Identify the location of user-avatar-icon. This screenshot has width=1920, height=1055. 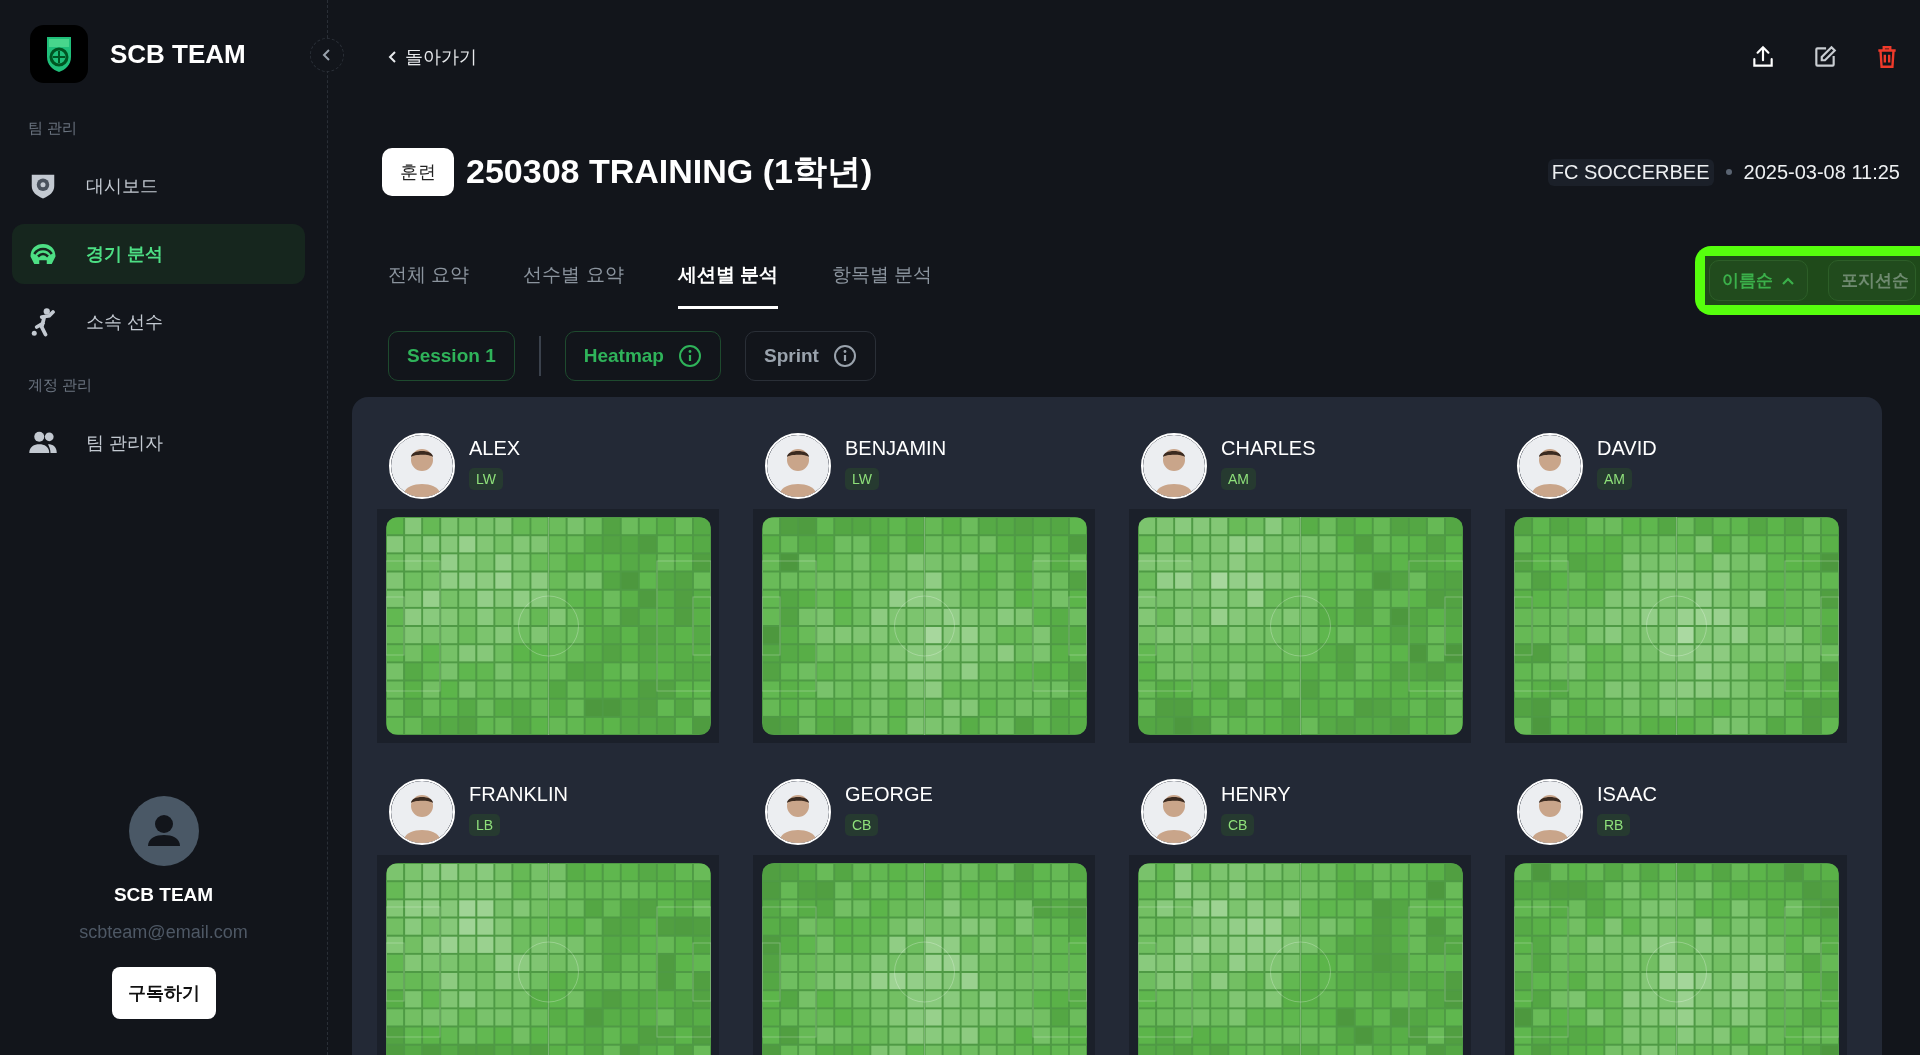
(163, 831).